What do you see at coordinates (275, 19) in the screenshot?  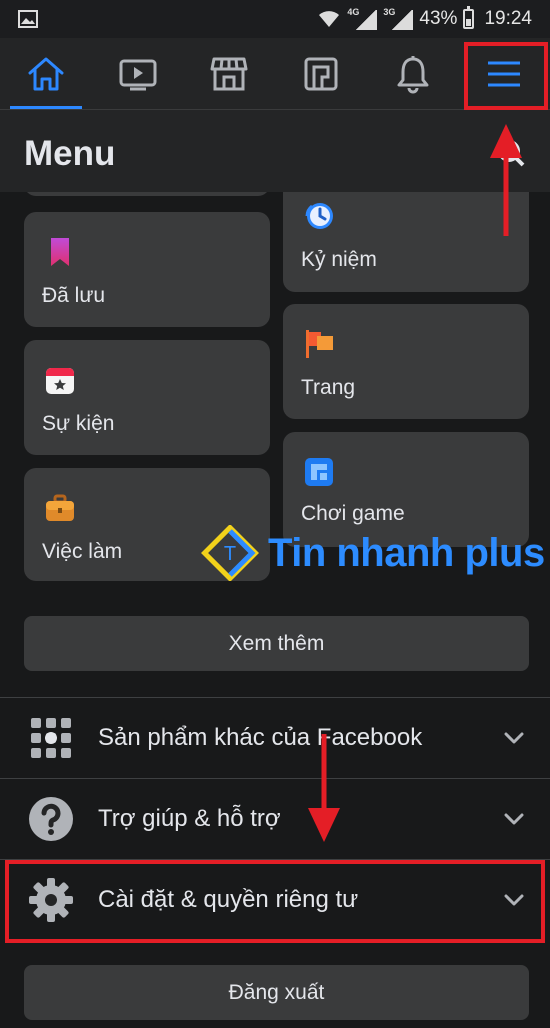 I see `status-bar: 4G 3G 43% 19:24` at bounding box center [275, 19].